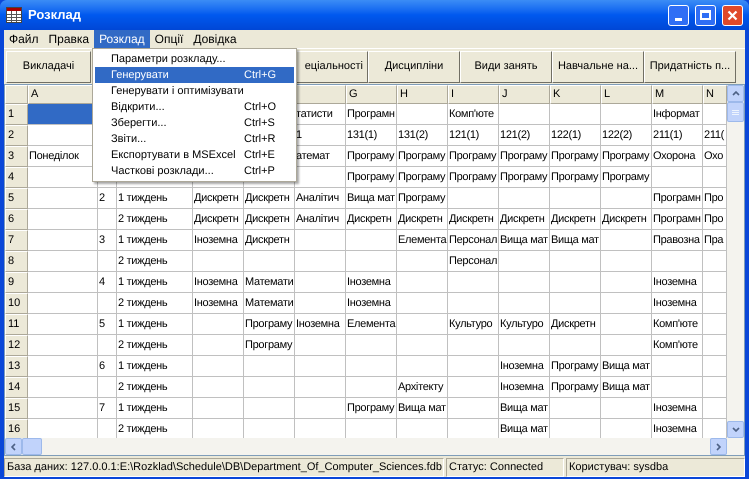 The width and height of the screenshot is (749, 479). Describe the element at coordinates (524, 94) in the screenshot. I see `column-header: J` at that location.